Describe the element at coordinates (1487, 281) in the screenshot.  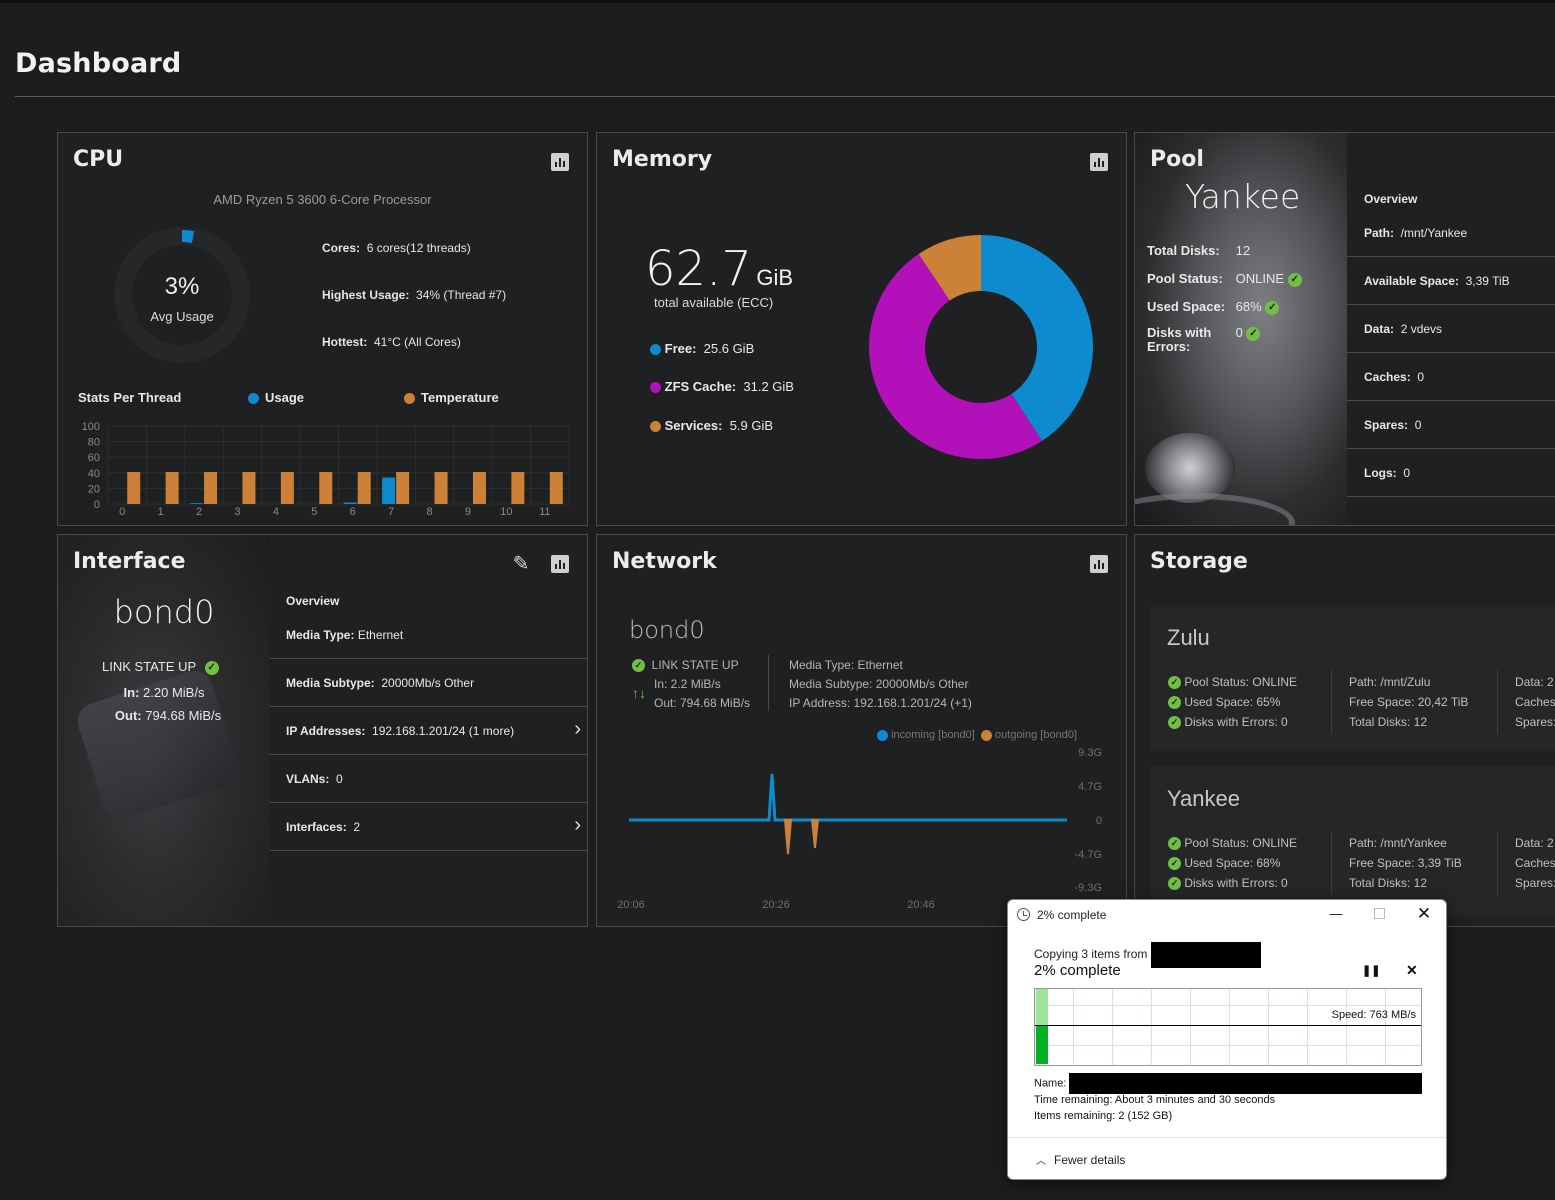
I see `pool-available-value: 3,39 TiB` at that location.